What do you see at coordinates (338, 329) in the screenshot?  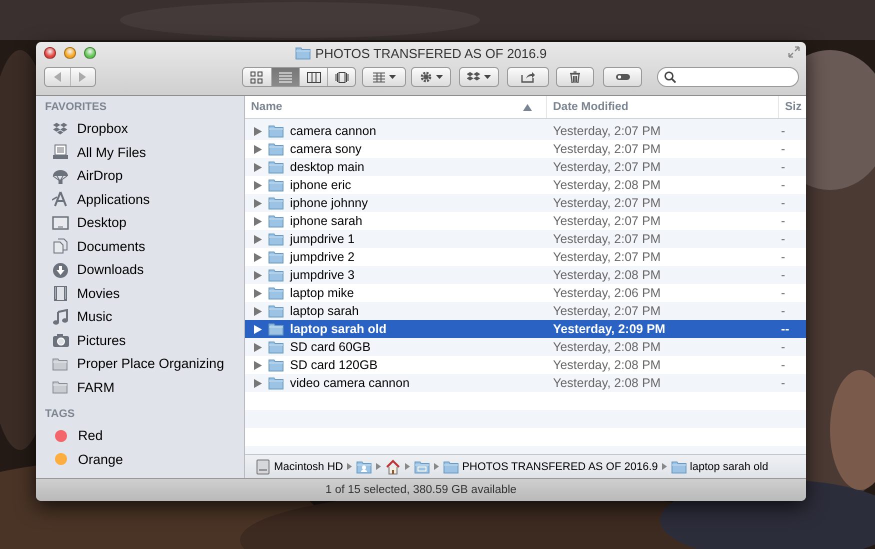 I see `file-name: laptop sarah old` at bounding box center [338, 329].